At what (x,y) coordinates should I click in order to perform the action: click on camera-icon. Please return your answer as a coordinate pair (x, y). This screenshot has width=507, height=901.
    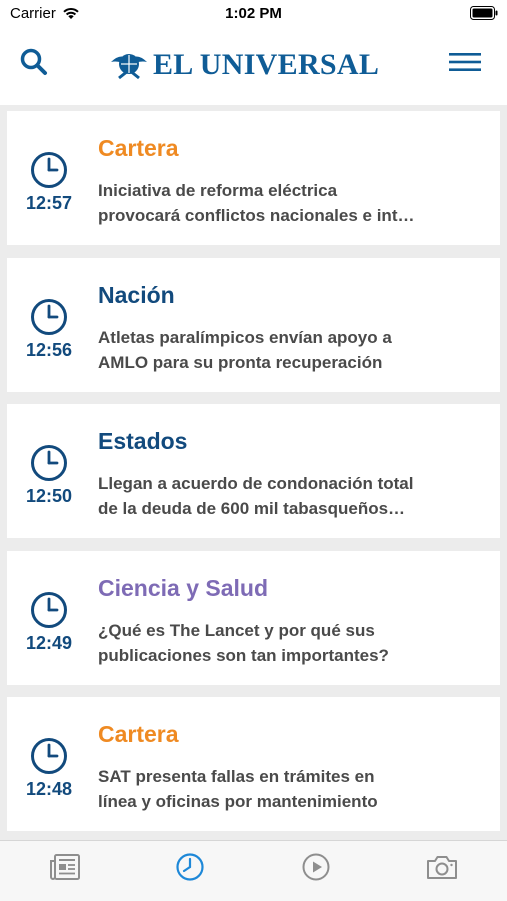
    Looking at the image, I should click on (442, 867).